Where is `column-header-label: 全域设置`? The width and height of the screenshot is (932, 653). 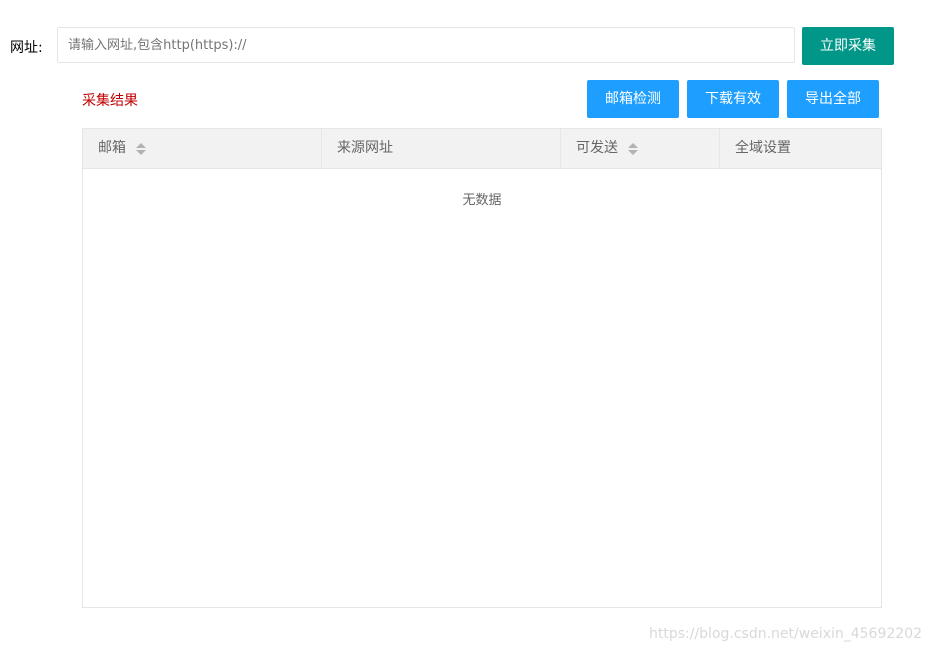
column-header-label: 全域设置 is located at coordinates (763, 148).